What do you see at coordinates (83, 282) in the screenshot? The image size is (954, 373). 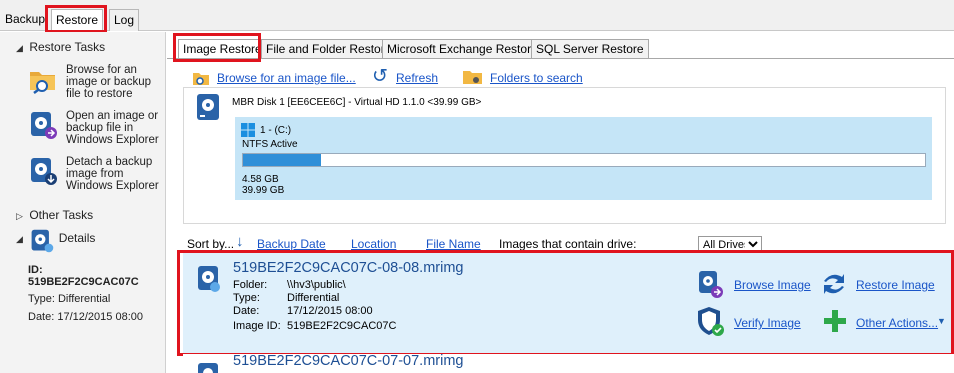 I see `details-id-value: 519BE2F2C9CAC07C` at bounding box center [83, 282].